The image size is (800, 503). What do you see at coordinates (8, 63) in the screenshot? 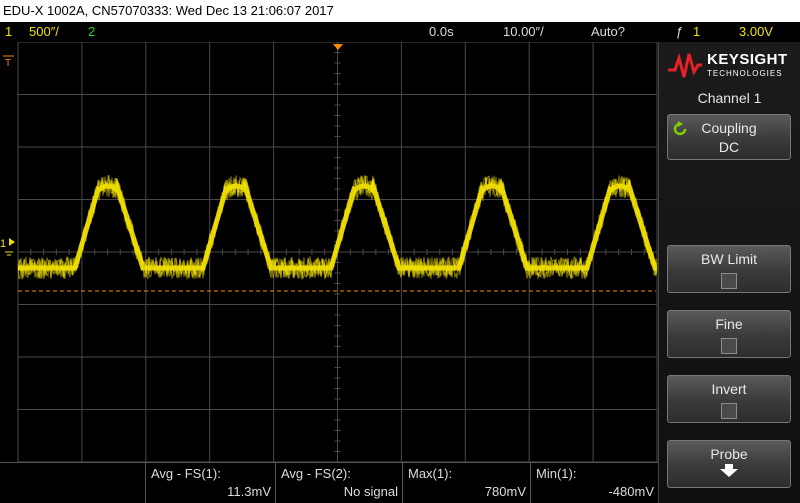
I see `trigger-marker-label: T` at bounding box center [8, 63].